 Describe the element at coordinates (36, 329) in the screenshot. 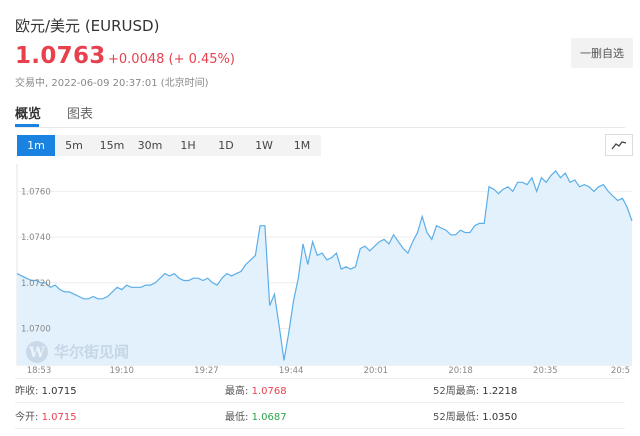

I see `y-tick-label: 1.0700` at that location.